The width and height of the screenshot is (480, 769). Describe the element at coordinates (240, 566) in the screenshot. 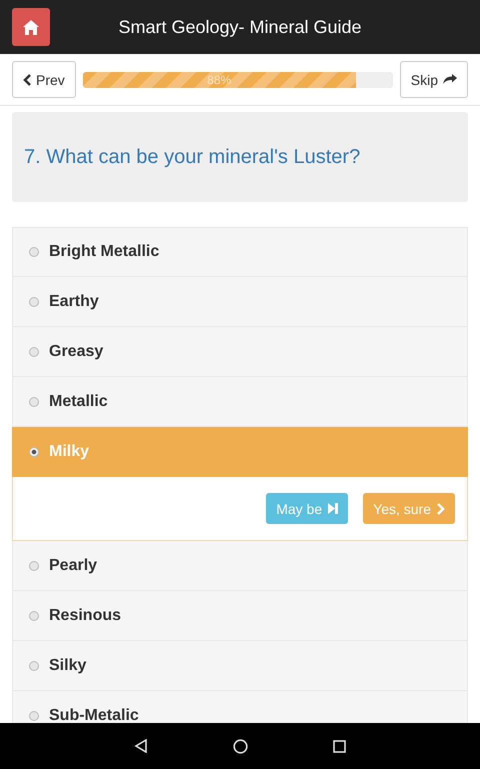

I see `answer-option: Pearly` at that location.